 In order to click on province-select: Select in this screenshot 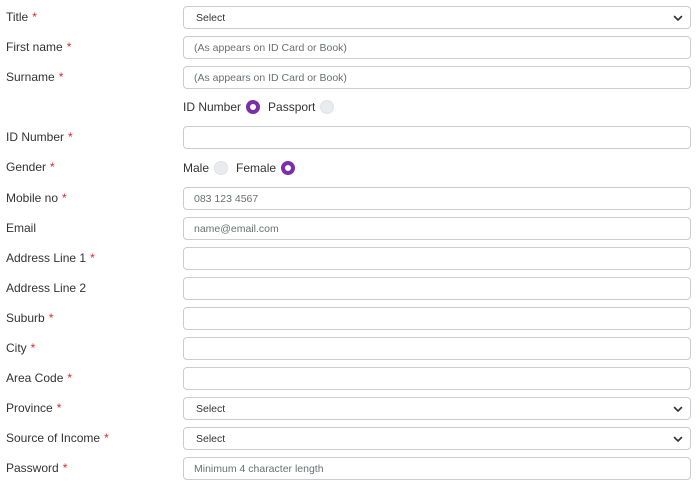, I will do `click(437, 408)`.